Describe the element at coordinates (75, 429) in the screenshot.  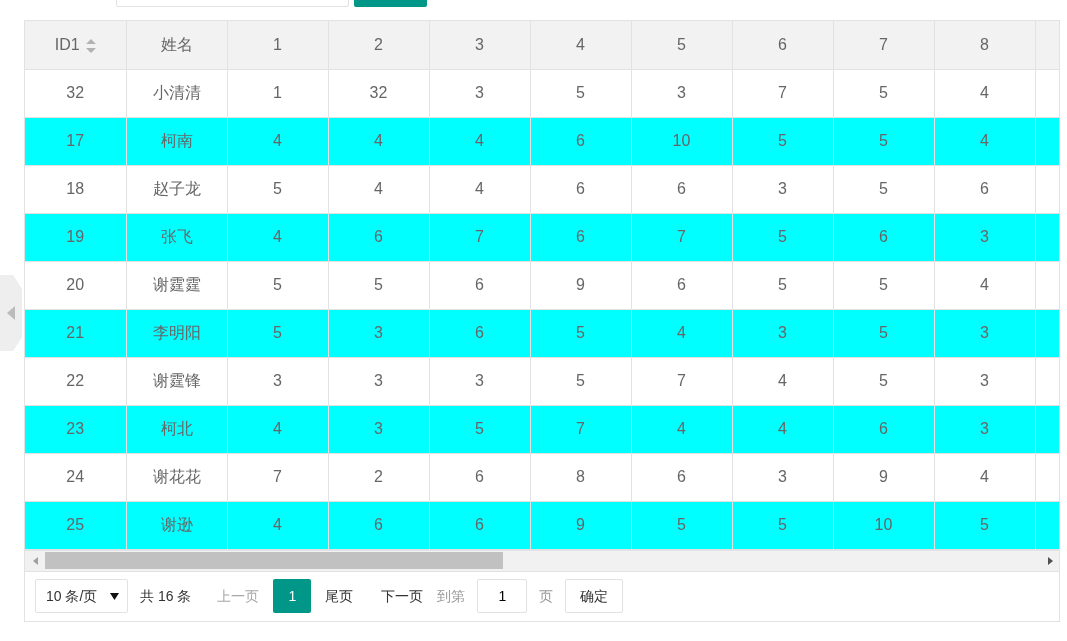
I see `table-cell: 23` at that location.